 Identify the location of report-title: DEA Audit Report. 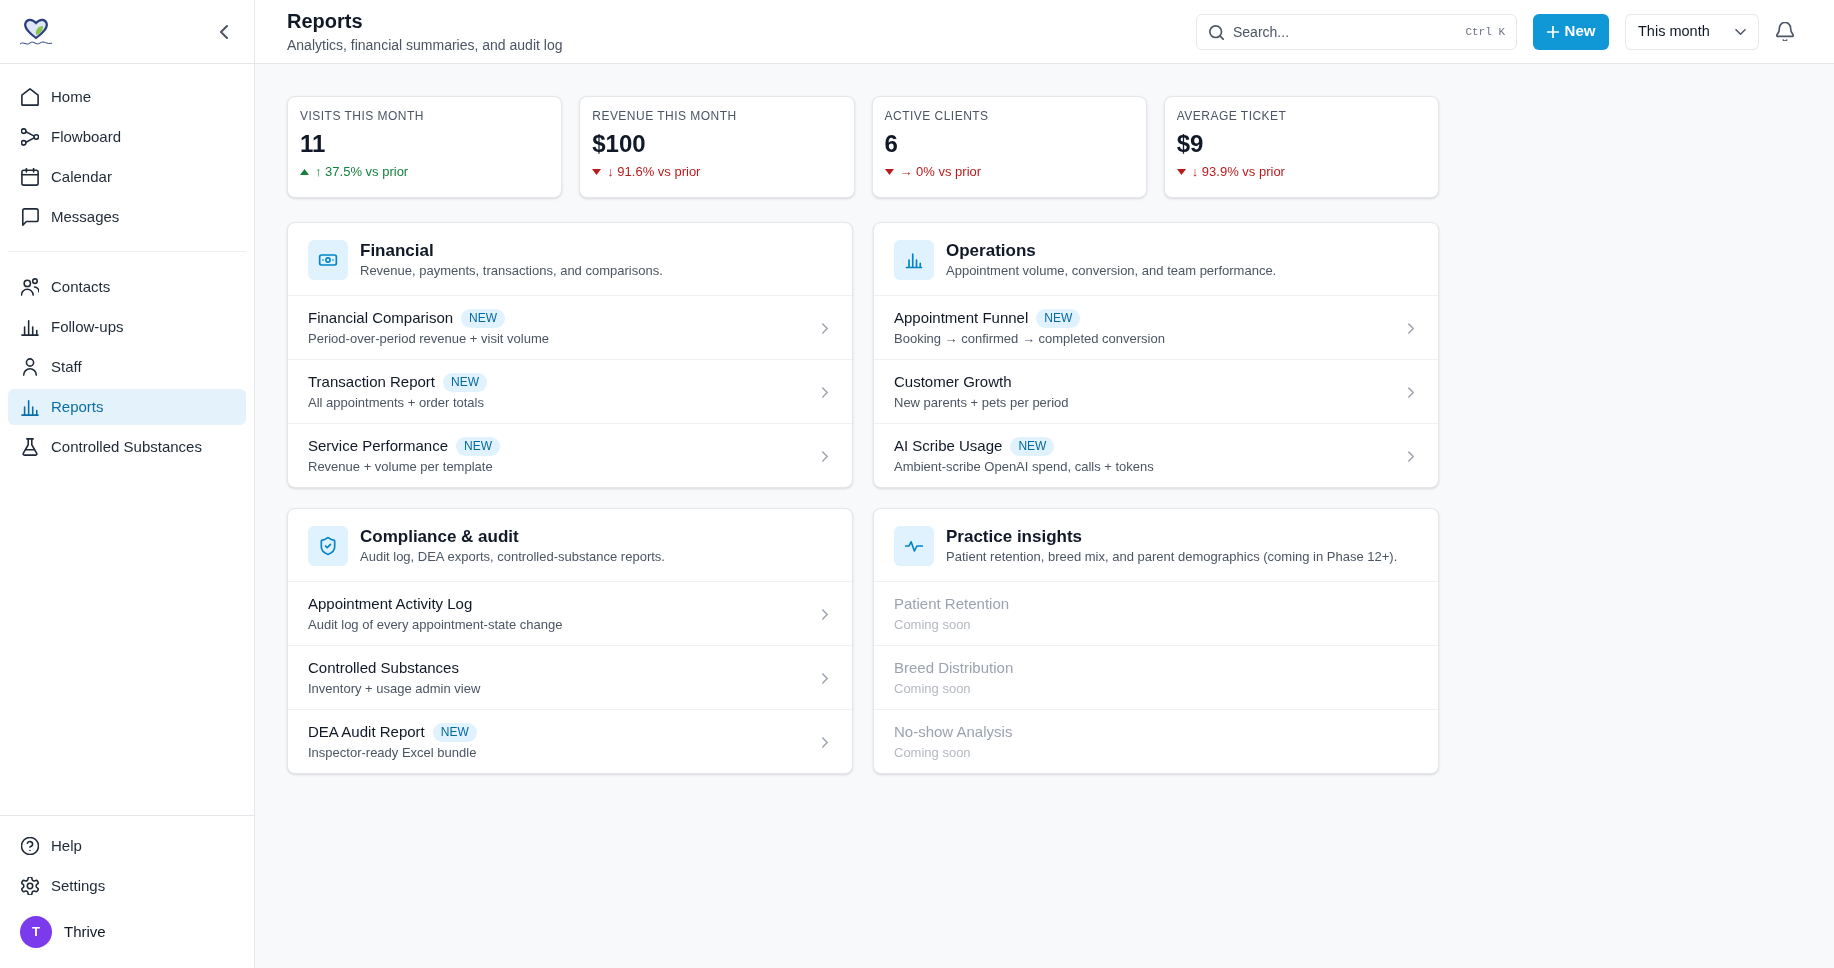
(366, 732).